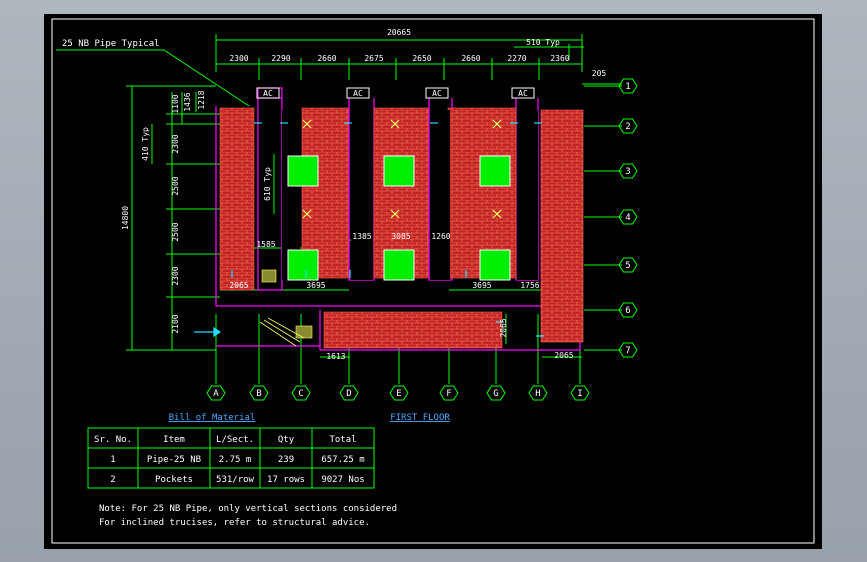  Describe the element at coordinates (395, 93) in the screenshot. I see `ac-boxes` at that location.